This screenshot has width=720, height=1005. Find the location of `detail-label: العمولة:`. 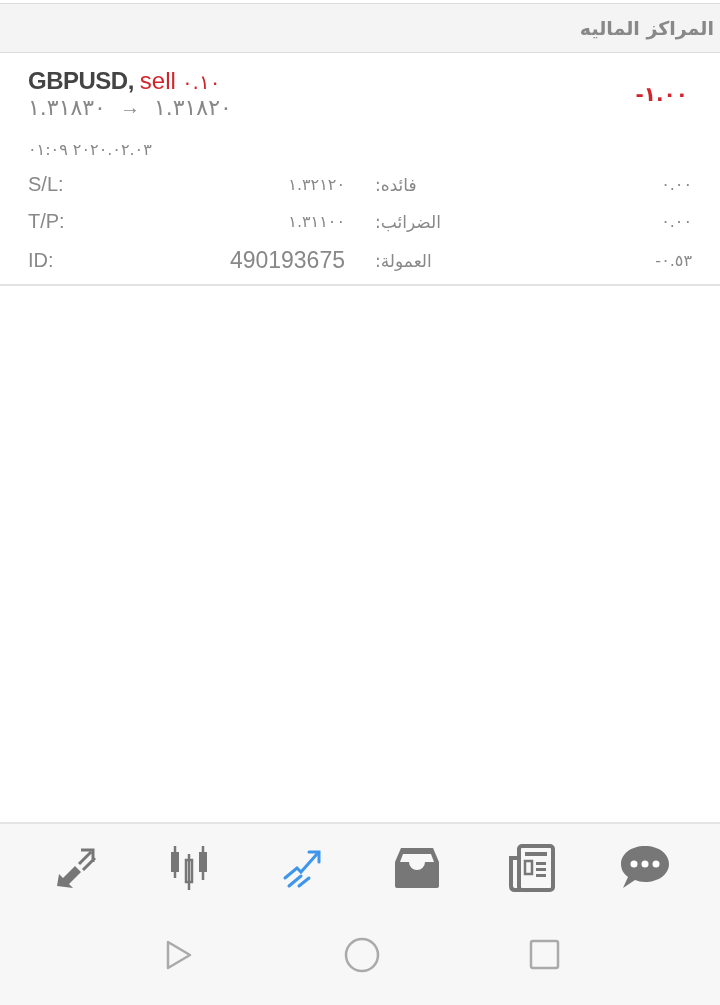

detail-label: العمولة: is located at coordinates (403, 260).